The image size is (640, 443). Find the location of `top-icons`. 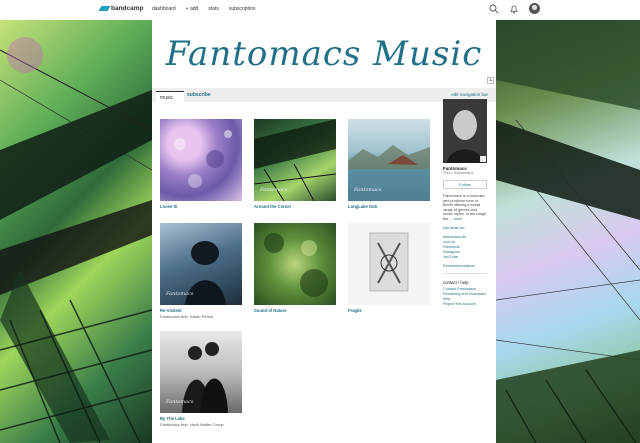

top-icons is located at coordinates (514, 8).